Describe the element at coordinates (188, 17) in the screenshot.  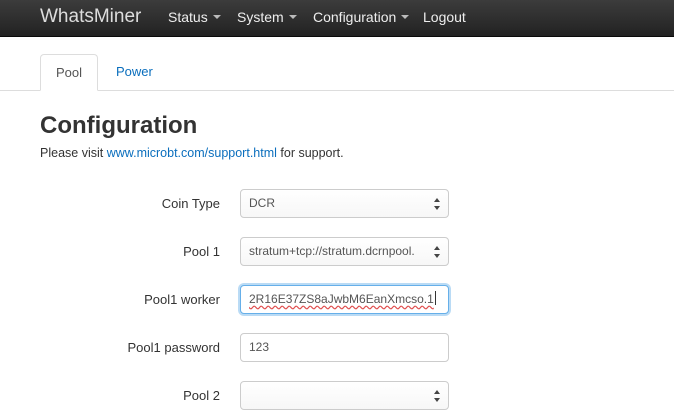
I see `nav-status-label: Status` at that location.